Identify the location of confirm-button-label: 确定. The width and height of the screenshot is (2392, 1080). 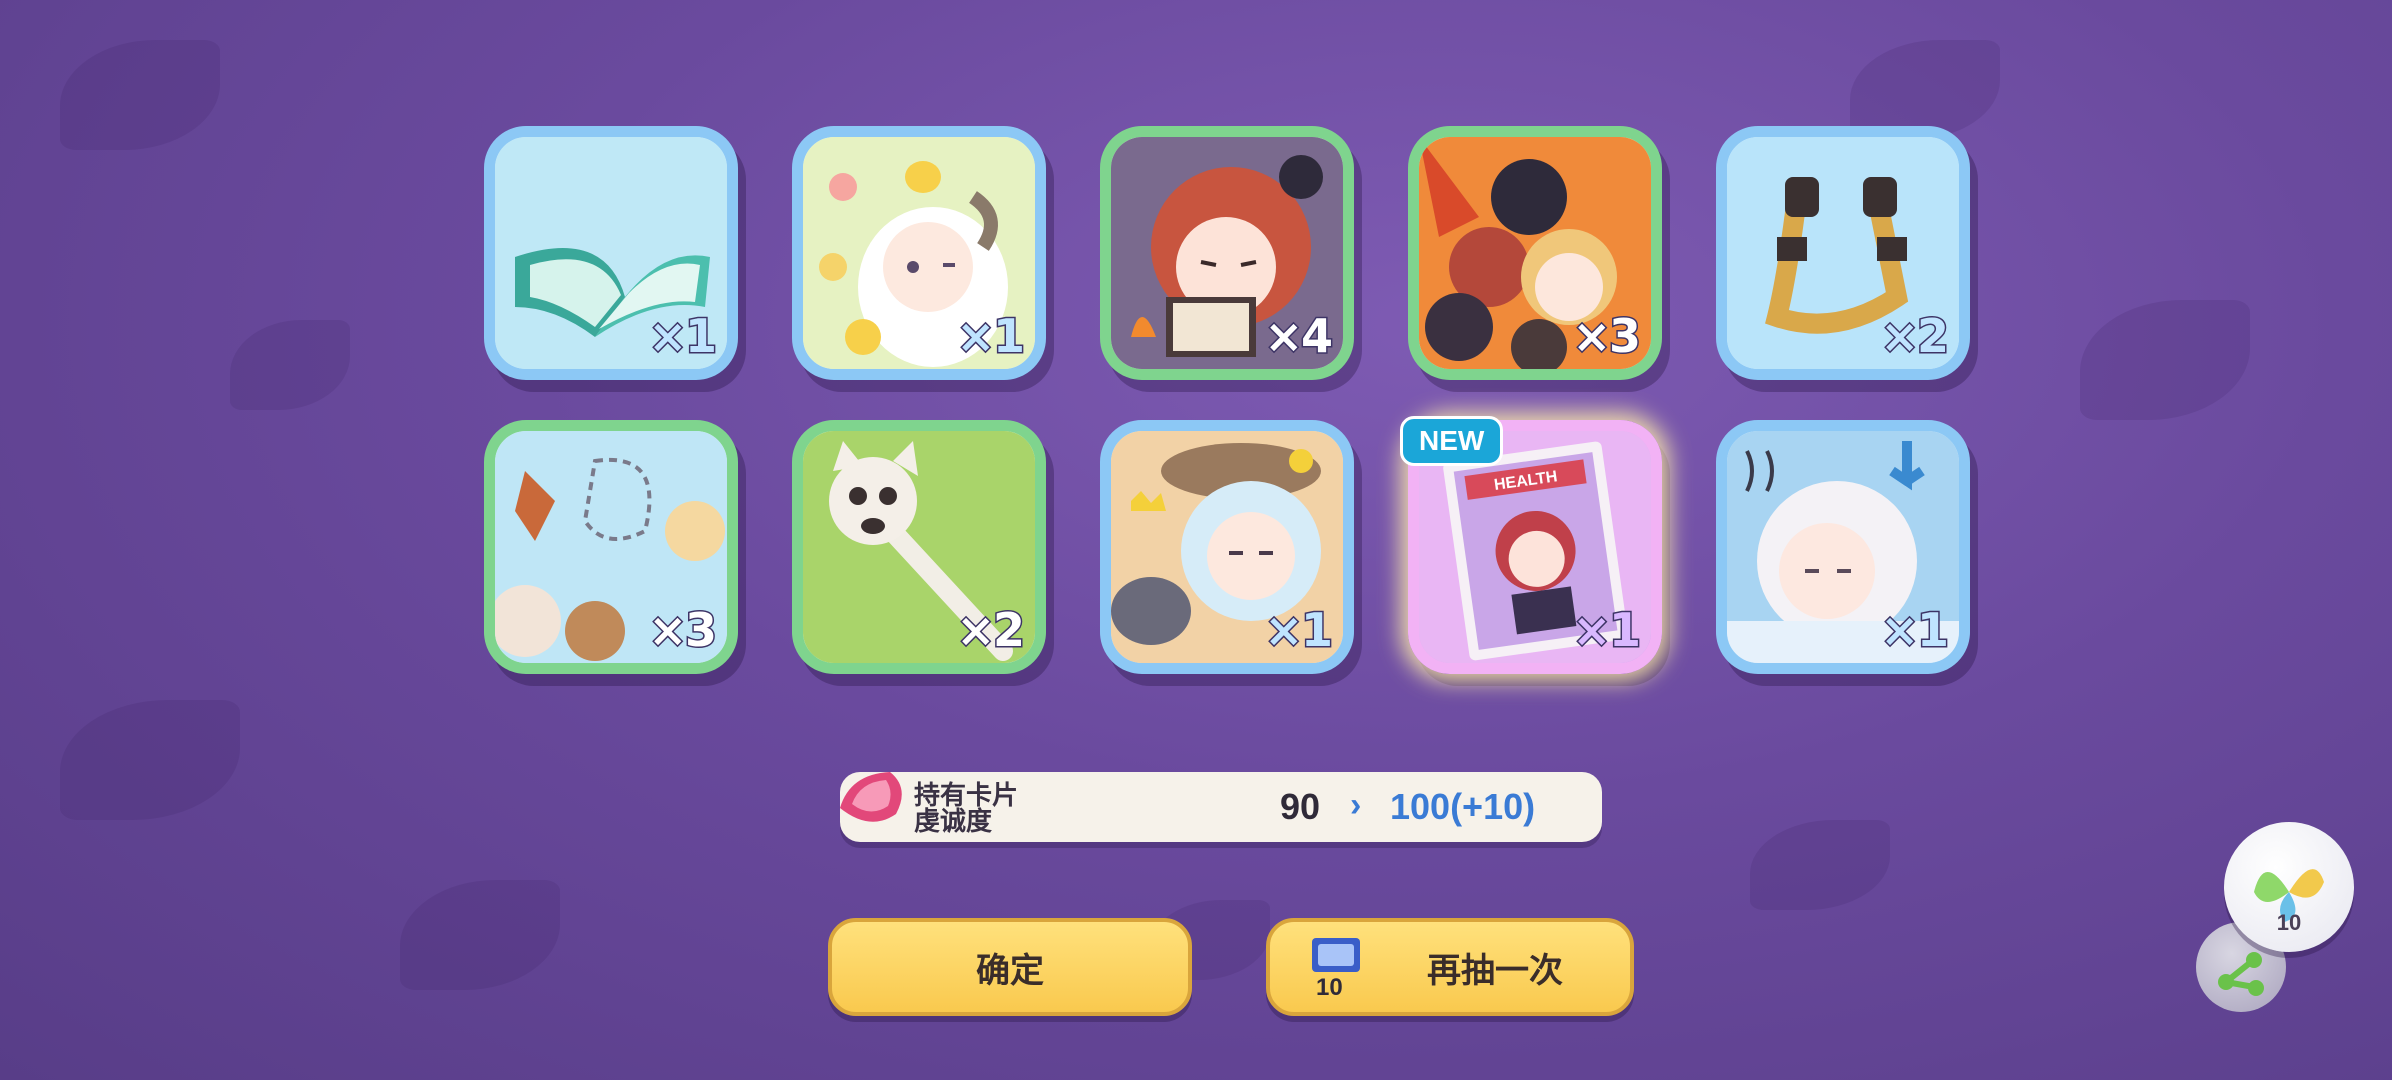
(1010, 970).